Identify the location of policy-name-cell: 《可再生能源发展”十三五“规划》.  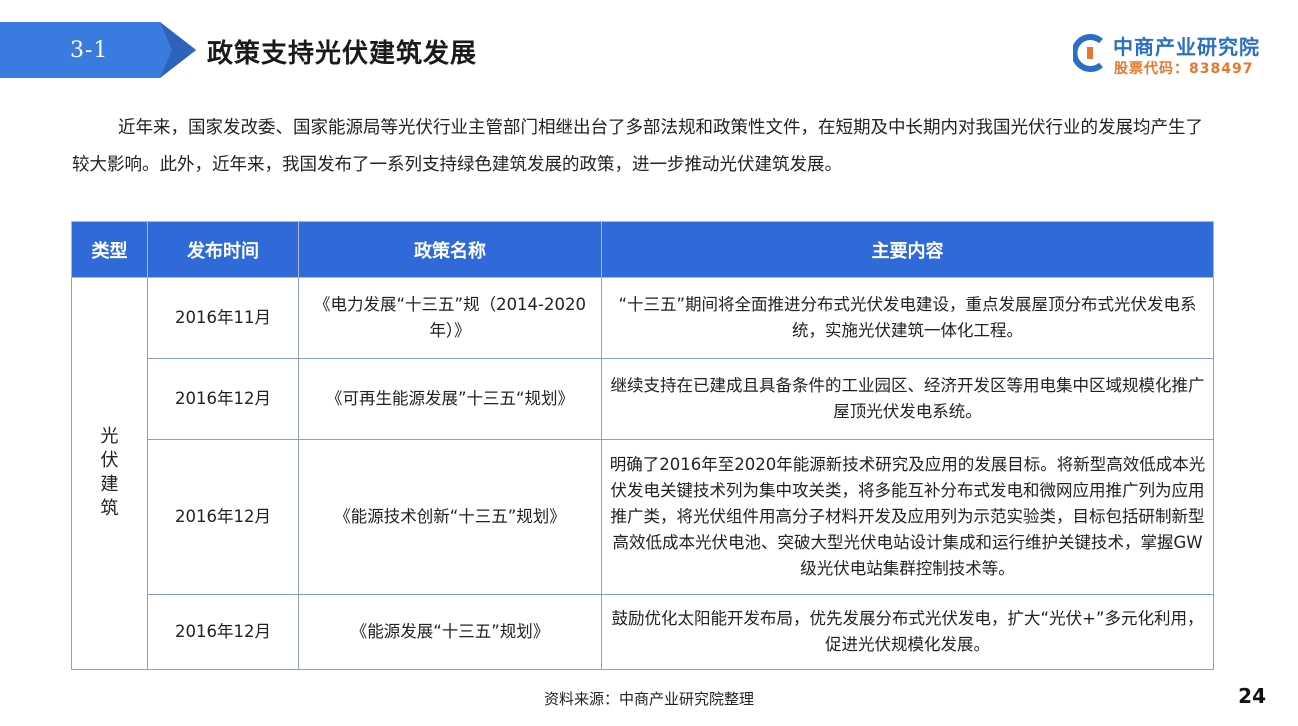
(450, 399).